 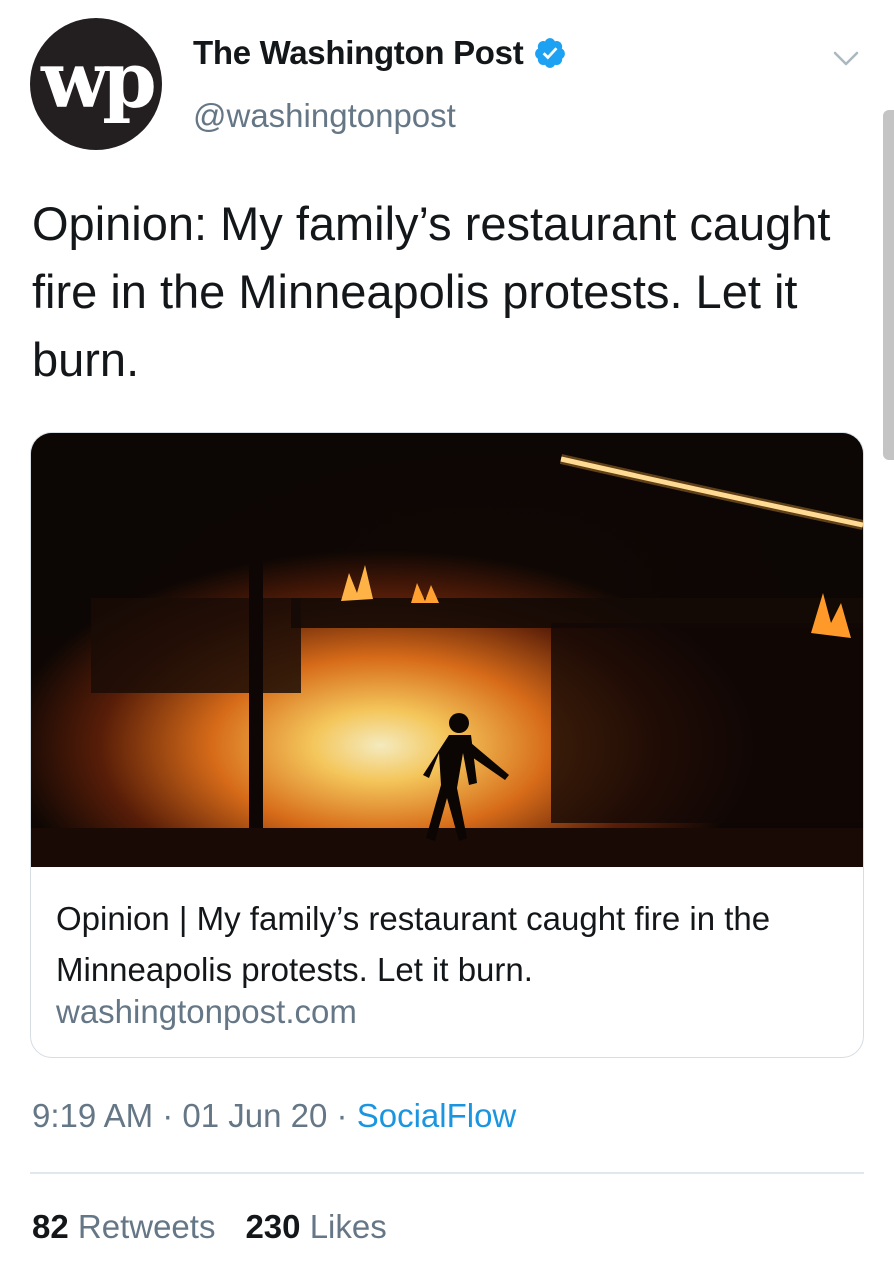 What do you see at coordinates (550, 53) in the screenshot?
I see `verified-badge-icon` at bounding box center [550, 53].